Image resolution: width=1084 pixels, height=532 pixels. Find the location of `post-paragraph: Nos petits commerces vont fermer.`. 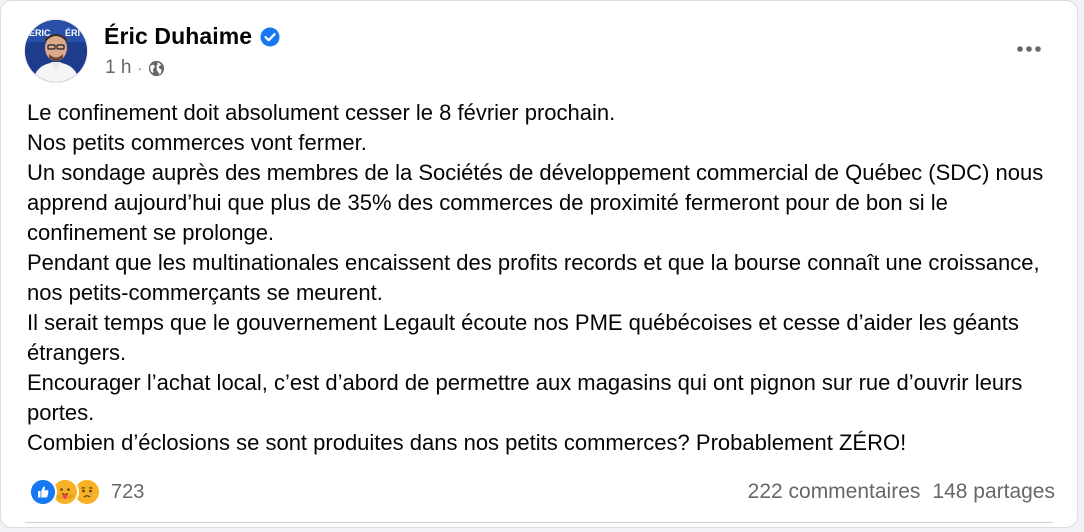

post-paragraph: Nos petits commerces vont fermer. is located at coordinates (197, 142).